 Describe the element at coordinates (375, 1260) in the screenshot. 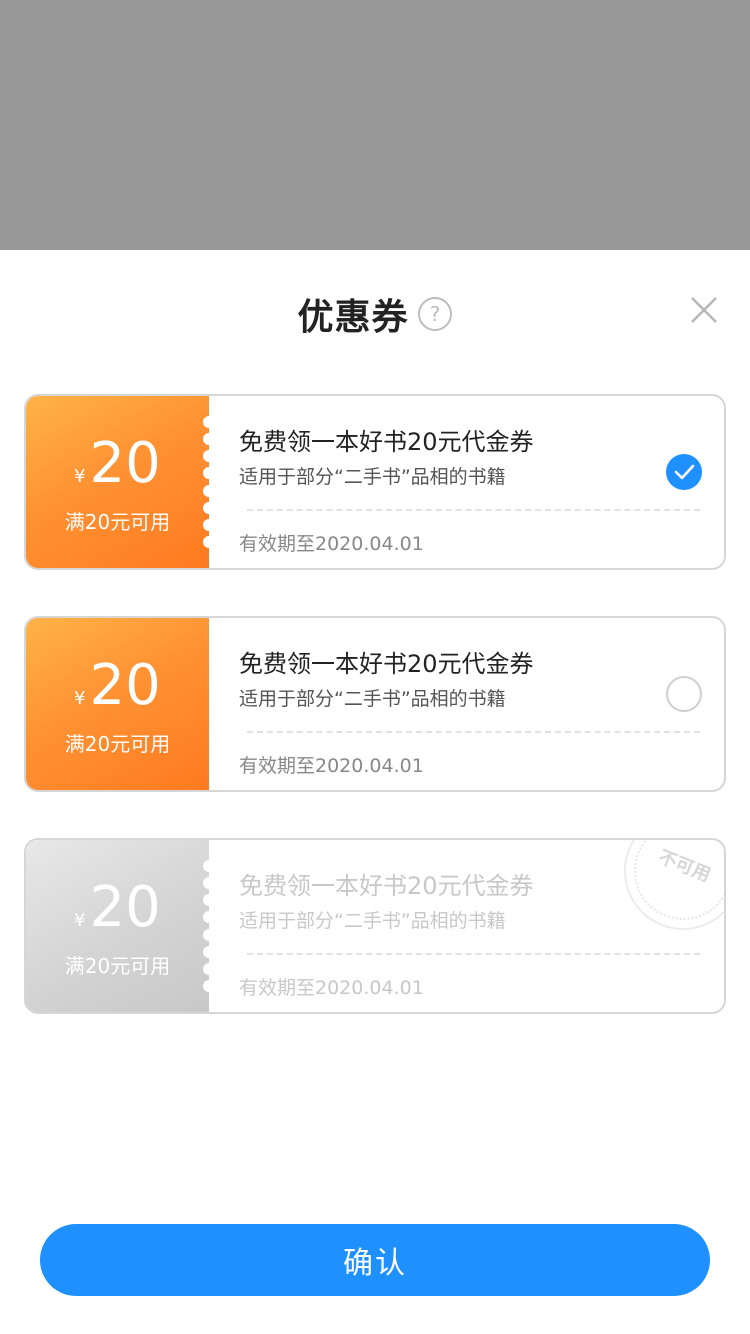

I see `confirm-button: 确认` at that location.